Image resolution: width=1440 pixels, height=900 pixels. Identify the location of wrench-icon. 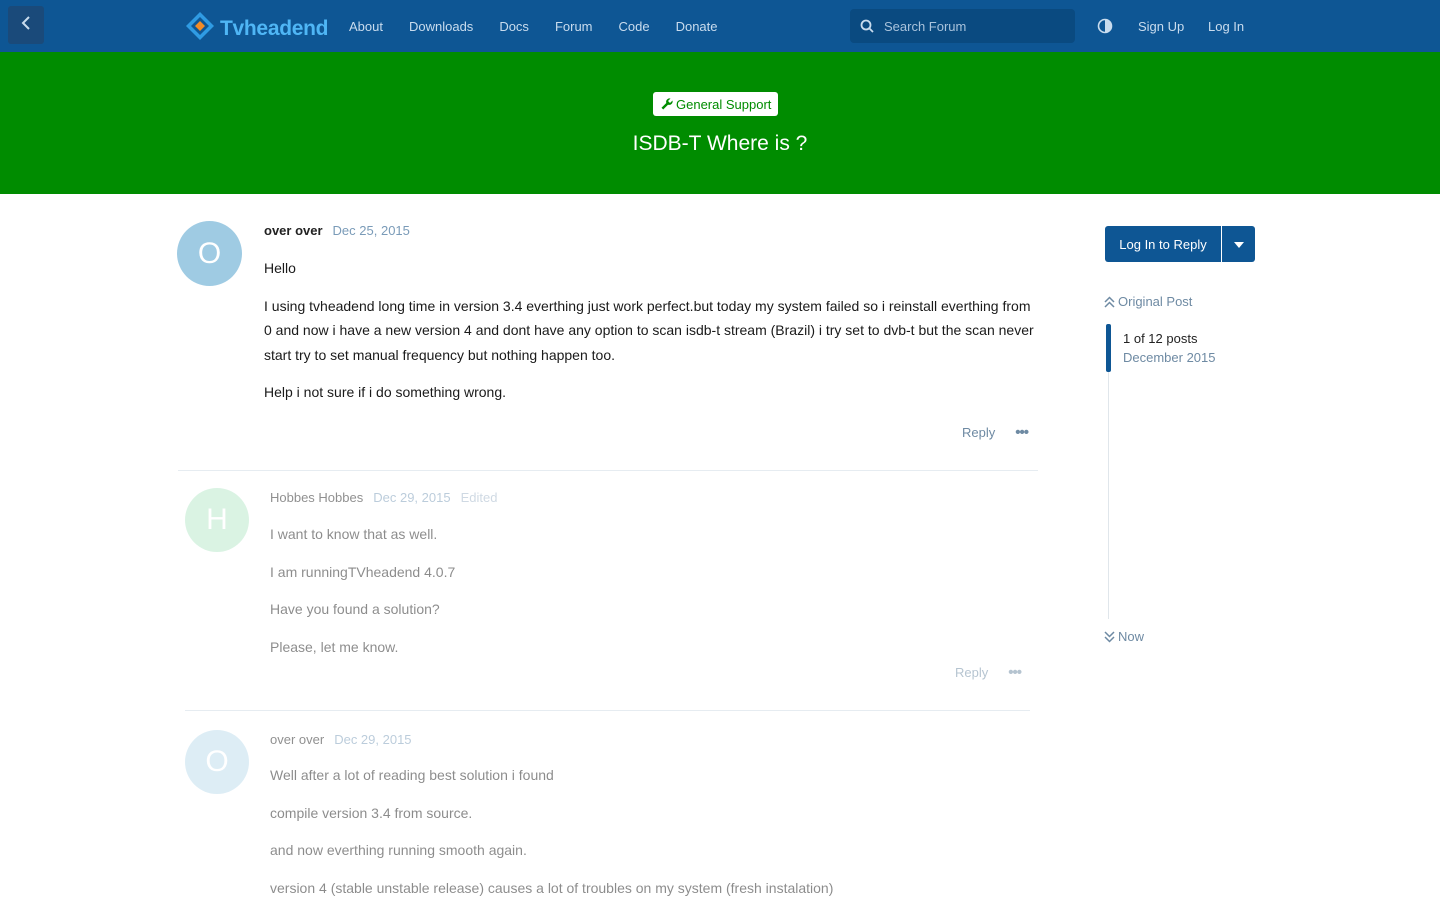
(667, 104).